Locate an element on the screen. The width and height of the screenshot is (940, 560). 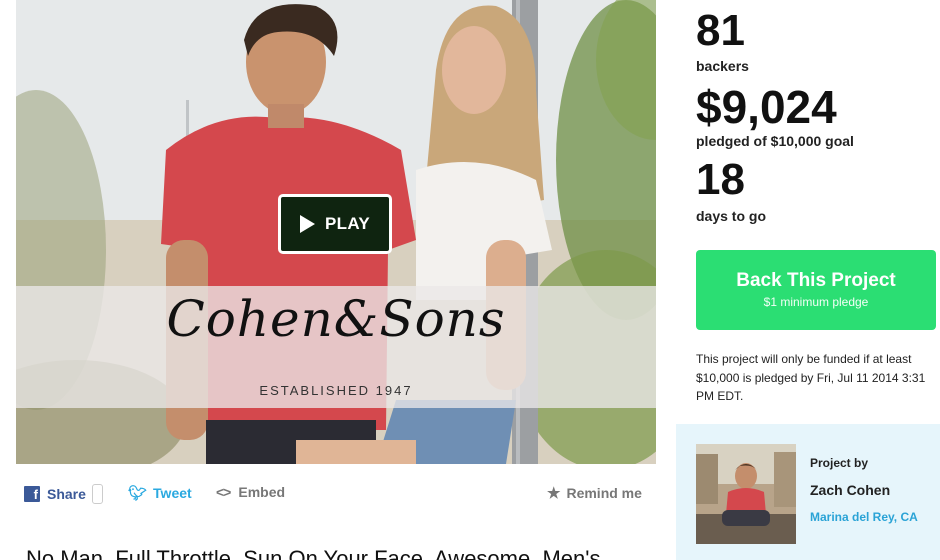
creator-location-link: Marina del Rey, CA is located at coordinates (864, 517).